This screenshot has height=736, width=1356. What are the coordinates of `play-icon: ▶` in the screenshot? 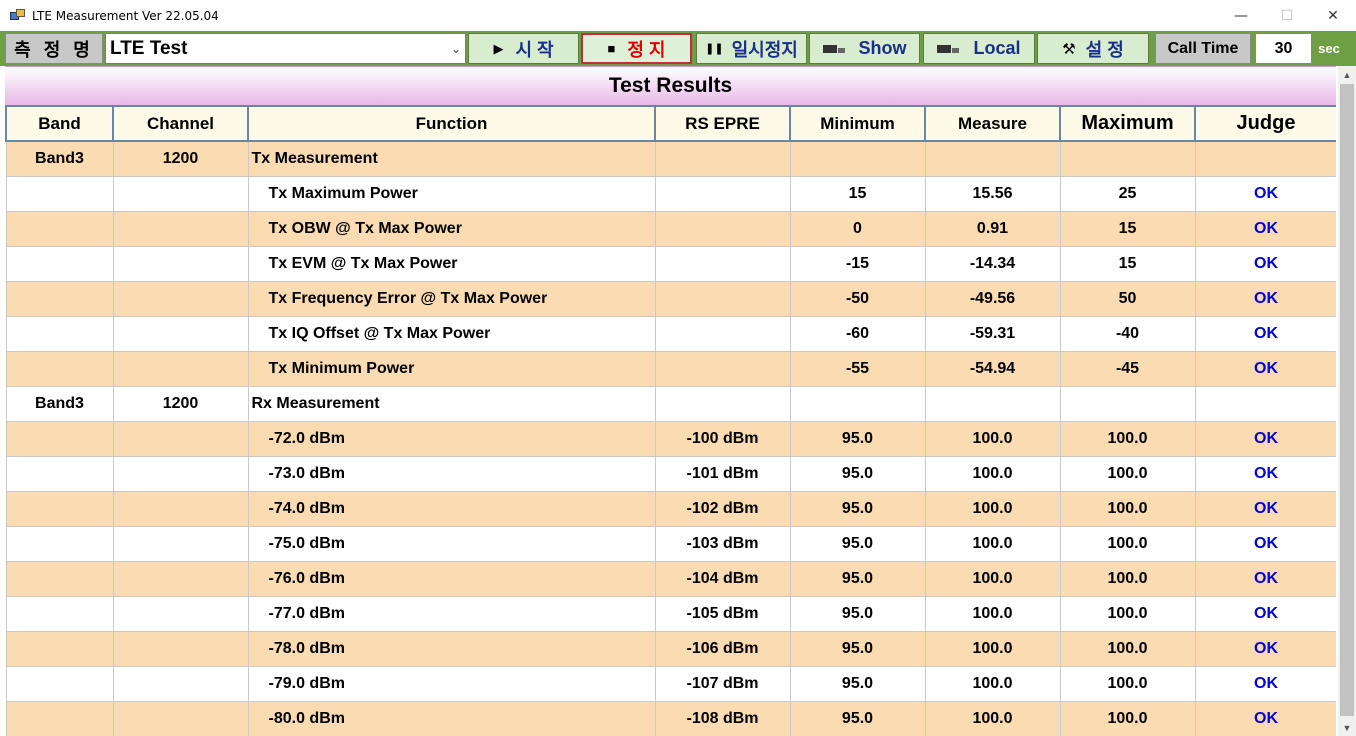 It's located at (498, 48).